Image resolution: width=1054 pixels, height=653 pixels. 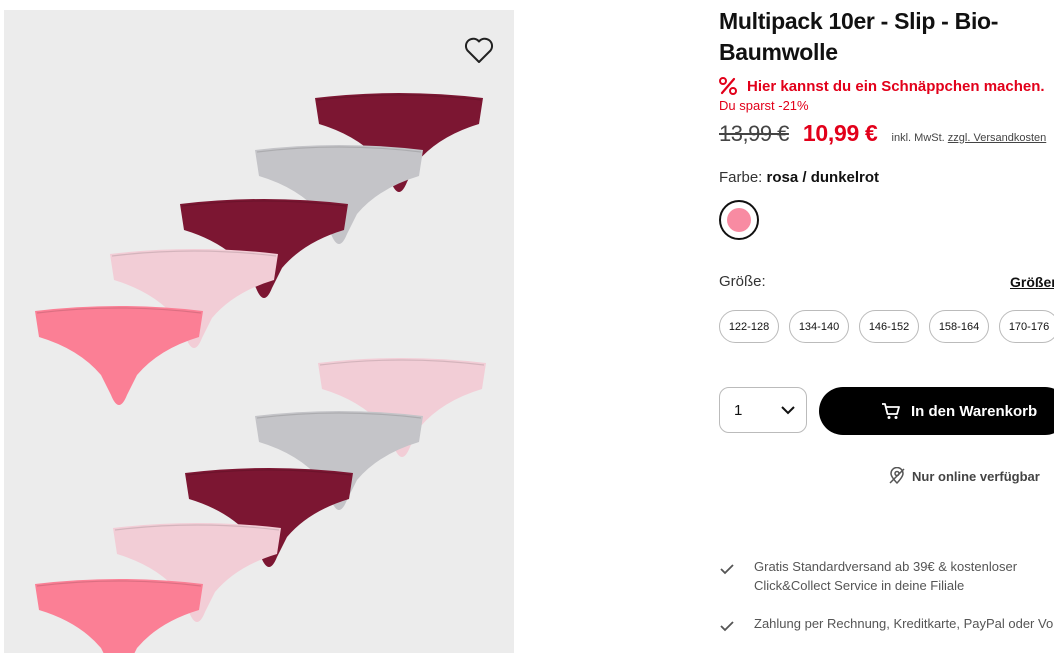 What do you see at coordinates (974, 411) in the screenshot?
I see `add-to-cart-label: In den Warenkorb` at bounding box center [974, 411].